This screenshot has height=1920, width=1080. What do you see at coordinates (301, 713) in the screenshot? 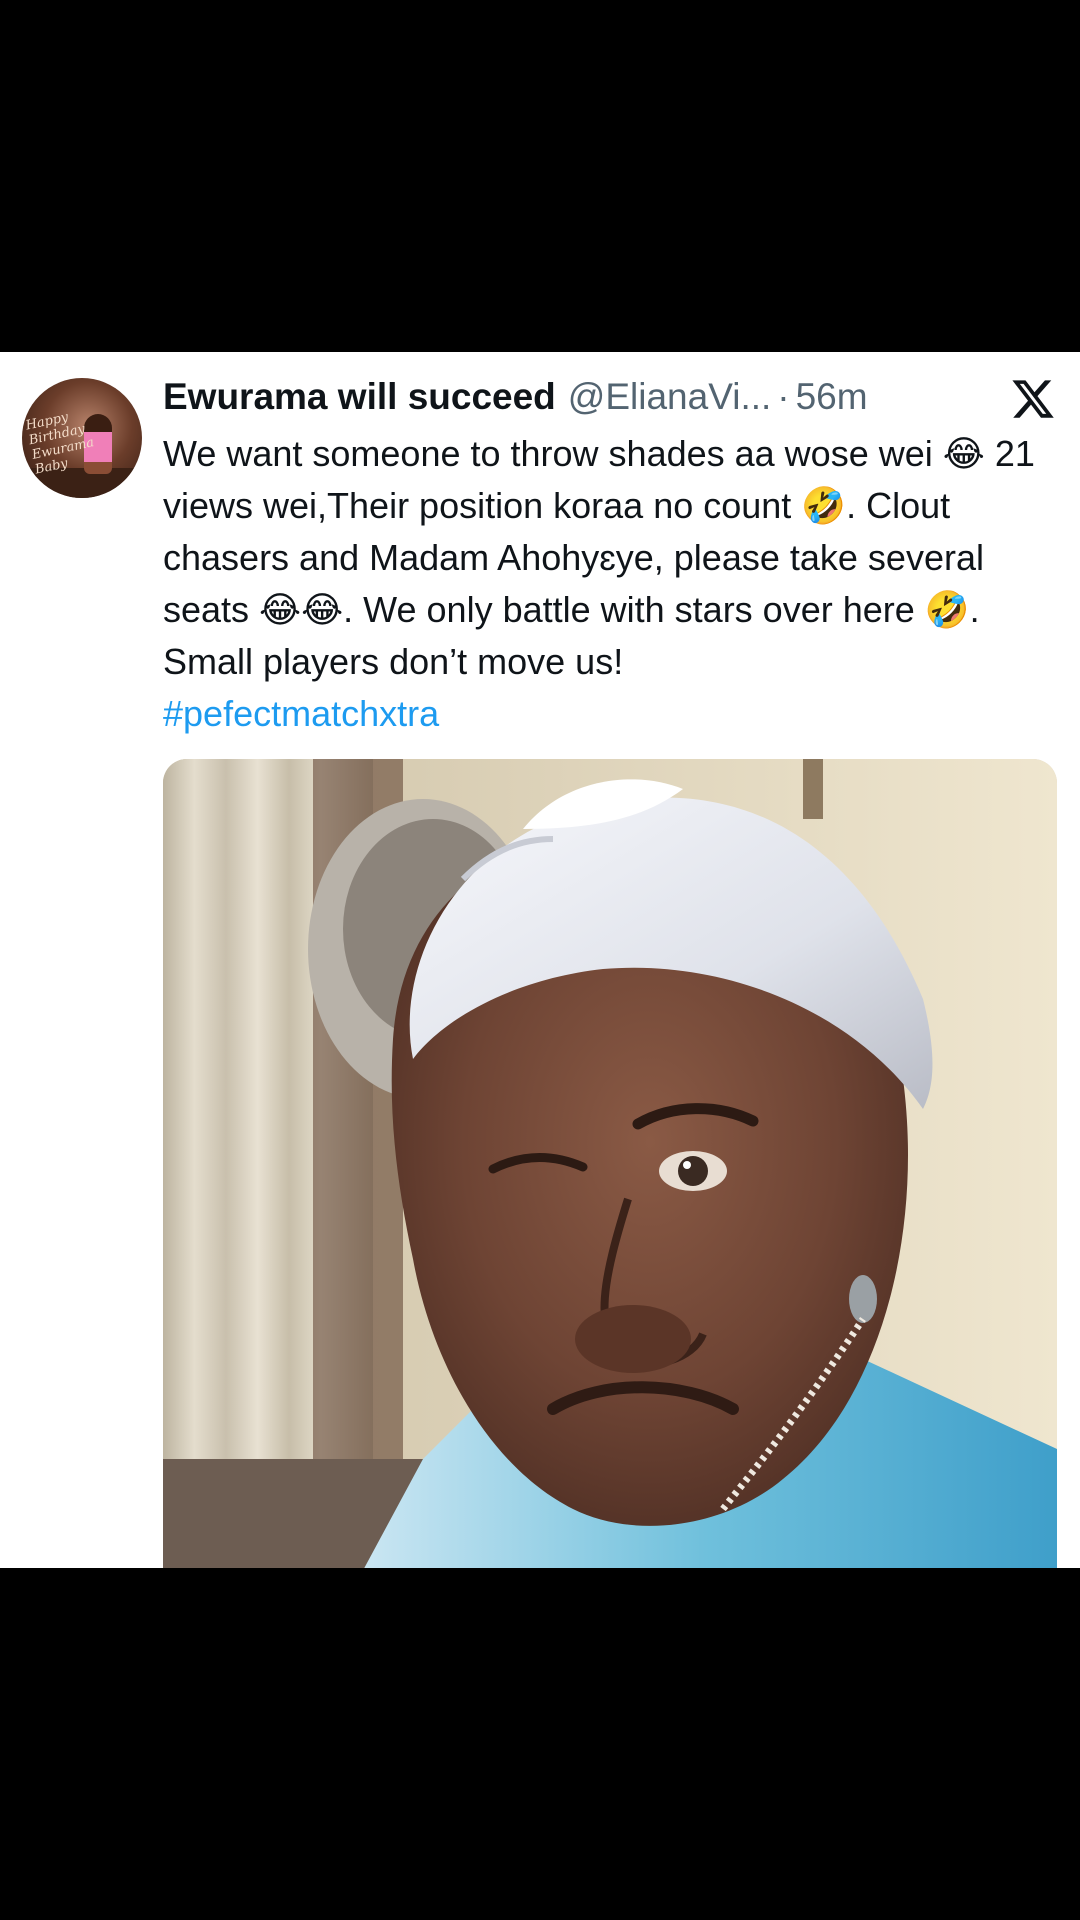
I see `hashtag-link: #pefectmatchxtra` at bounding box center [301, 713].